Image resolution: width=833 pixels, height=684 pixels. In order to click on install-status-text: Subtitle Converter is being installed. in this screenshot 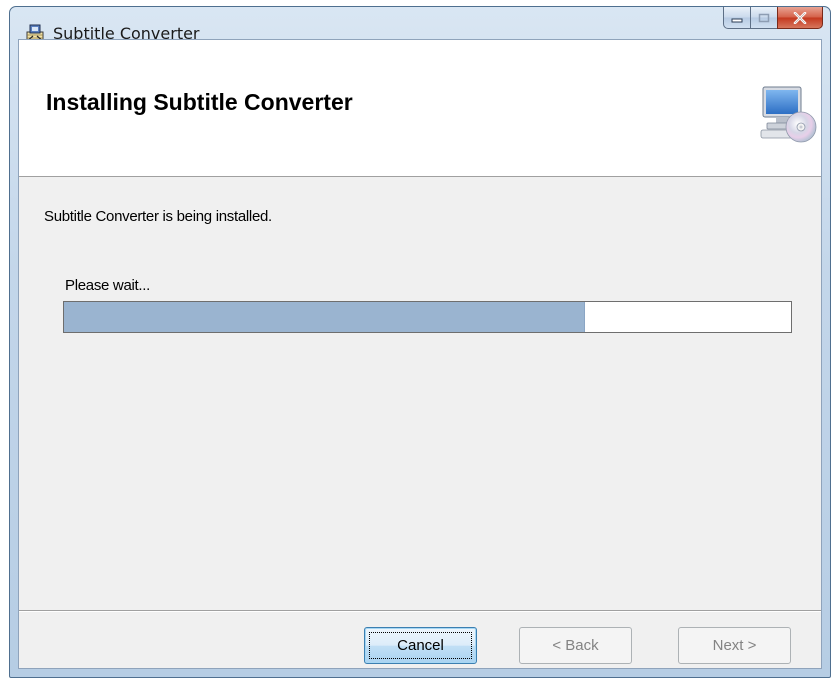, I will do `click(158, 216)`.